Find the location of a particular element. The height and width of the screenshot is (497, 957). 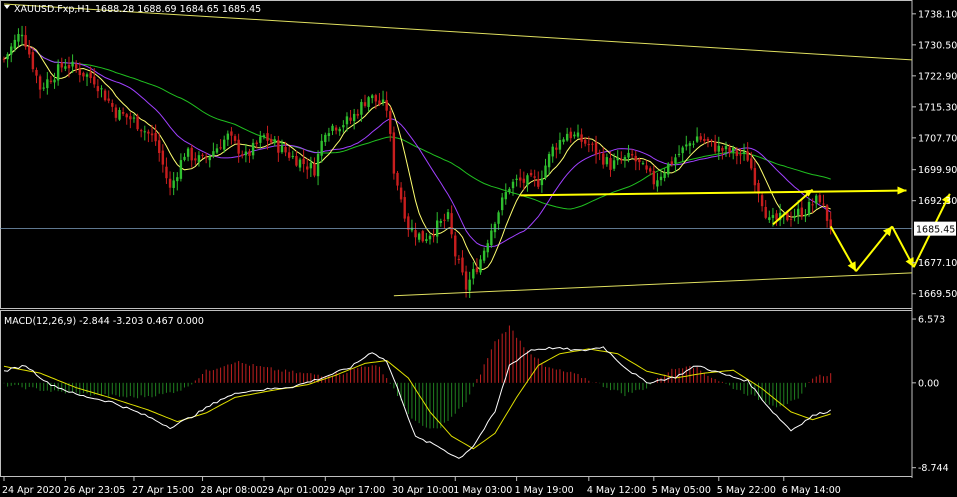

time-axis-label: 5 May 22:00 is located at coordinates (746, 490).